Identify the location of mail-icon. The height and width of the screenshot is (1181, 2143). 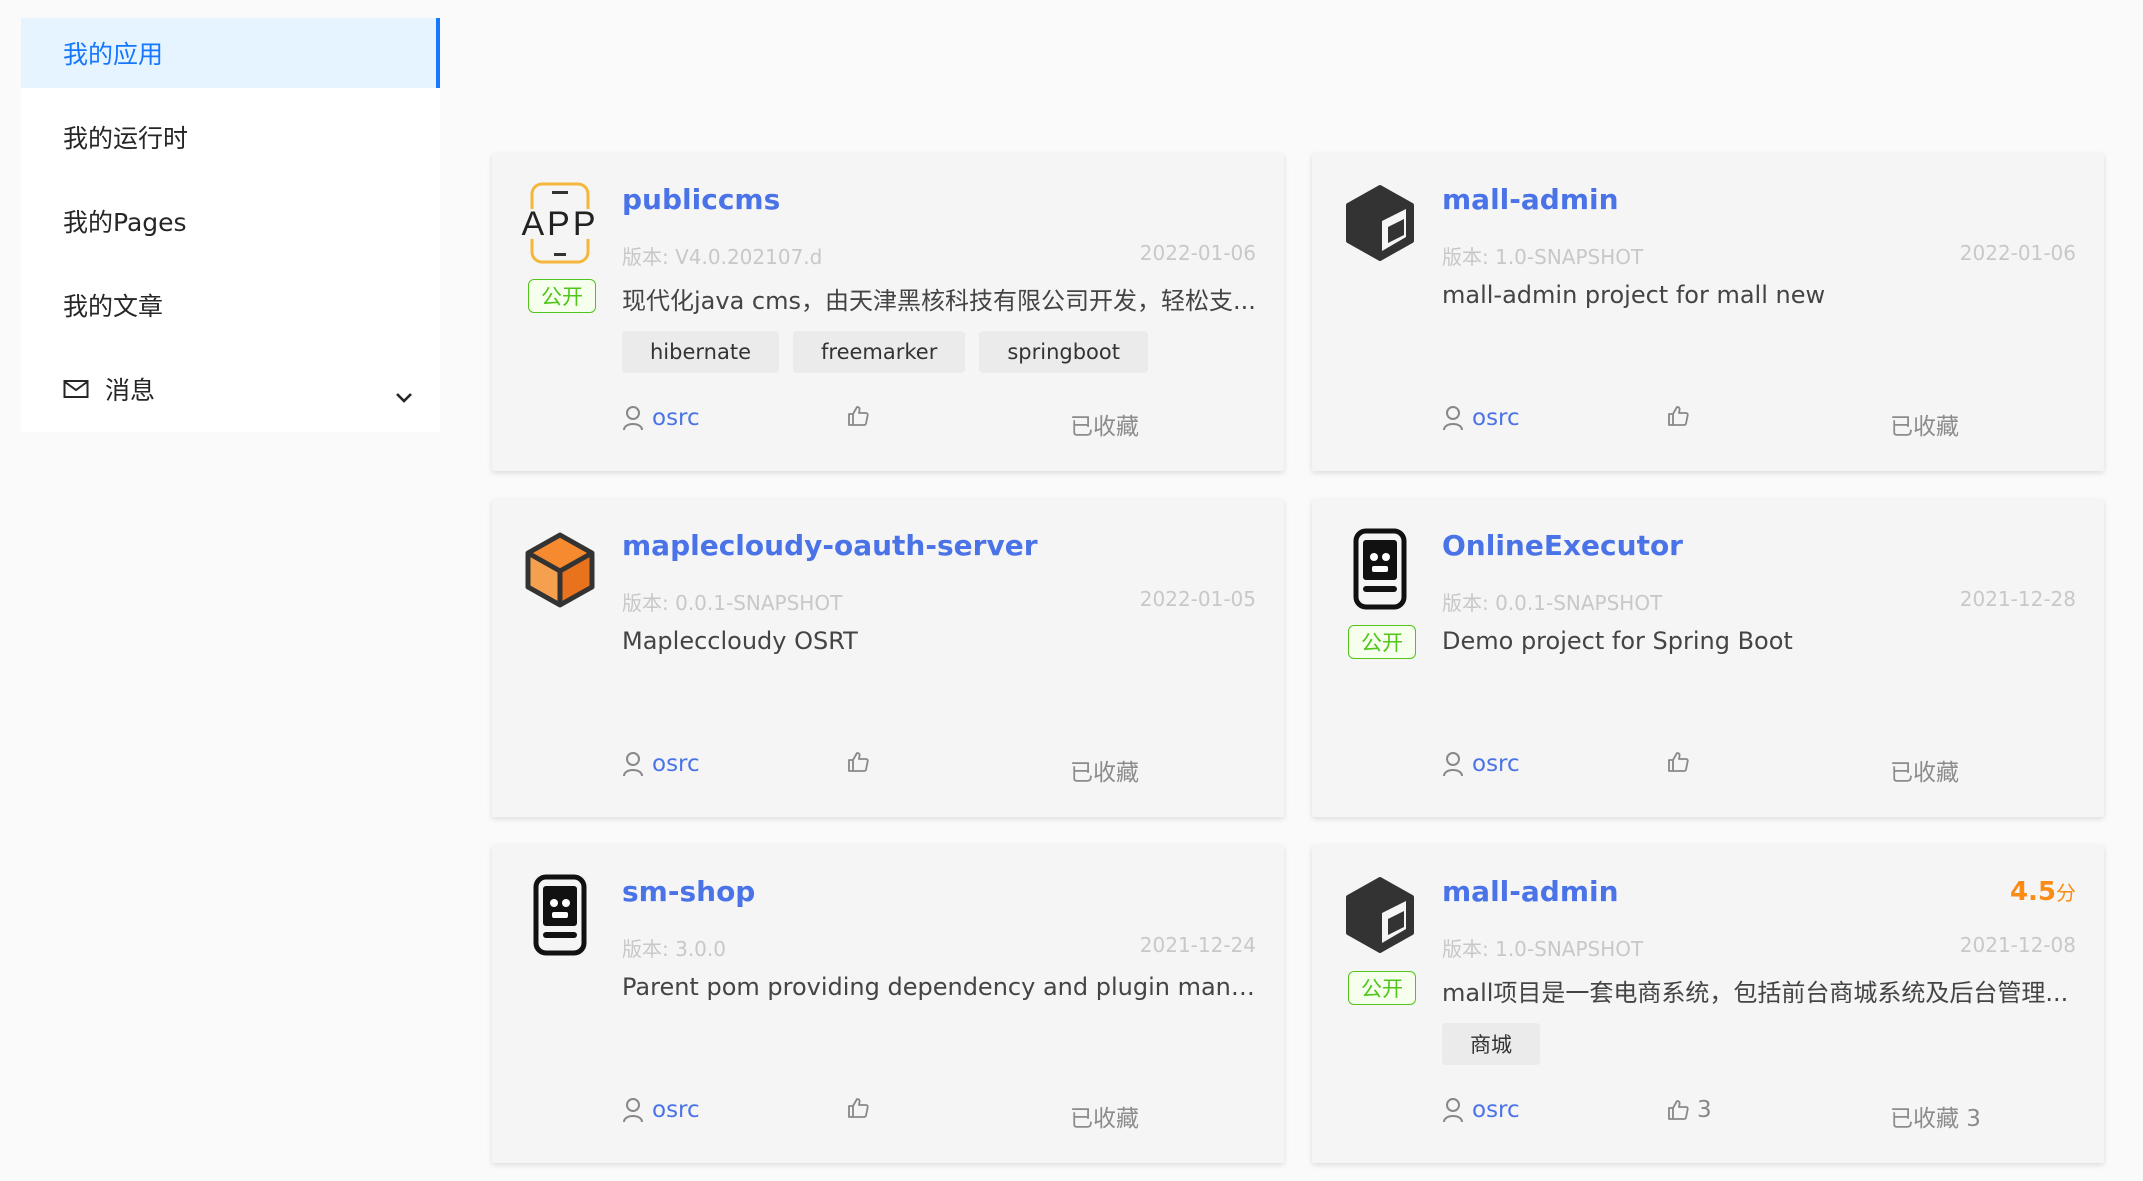
(76, 389).